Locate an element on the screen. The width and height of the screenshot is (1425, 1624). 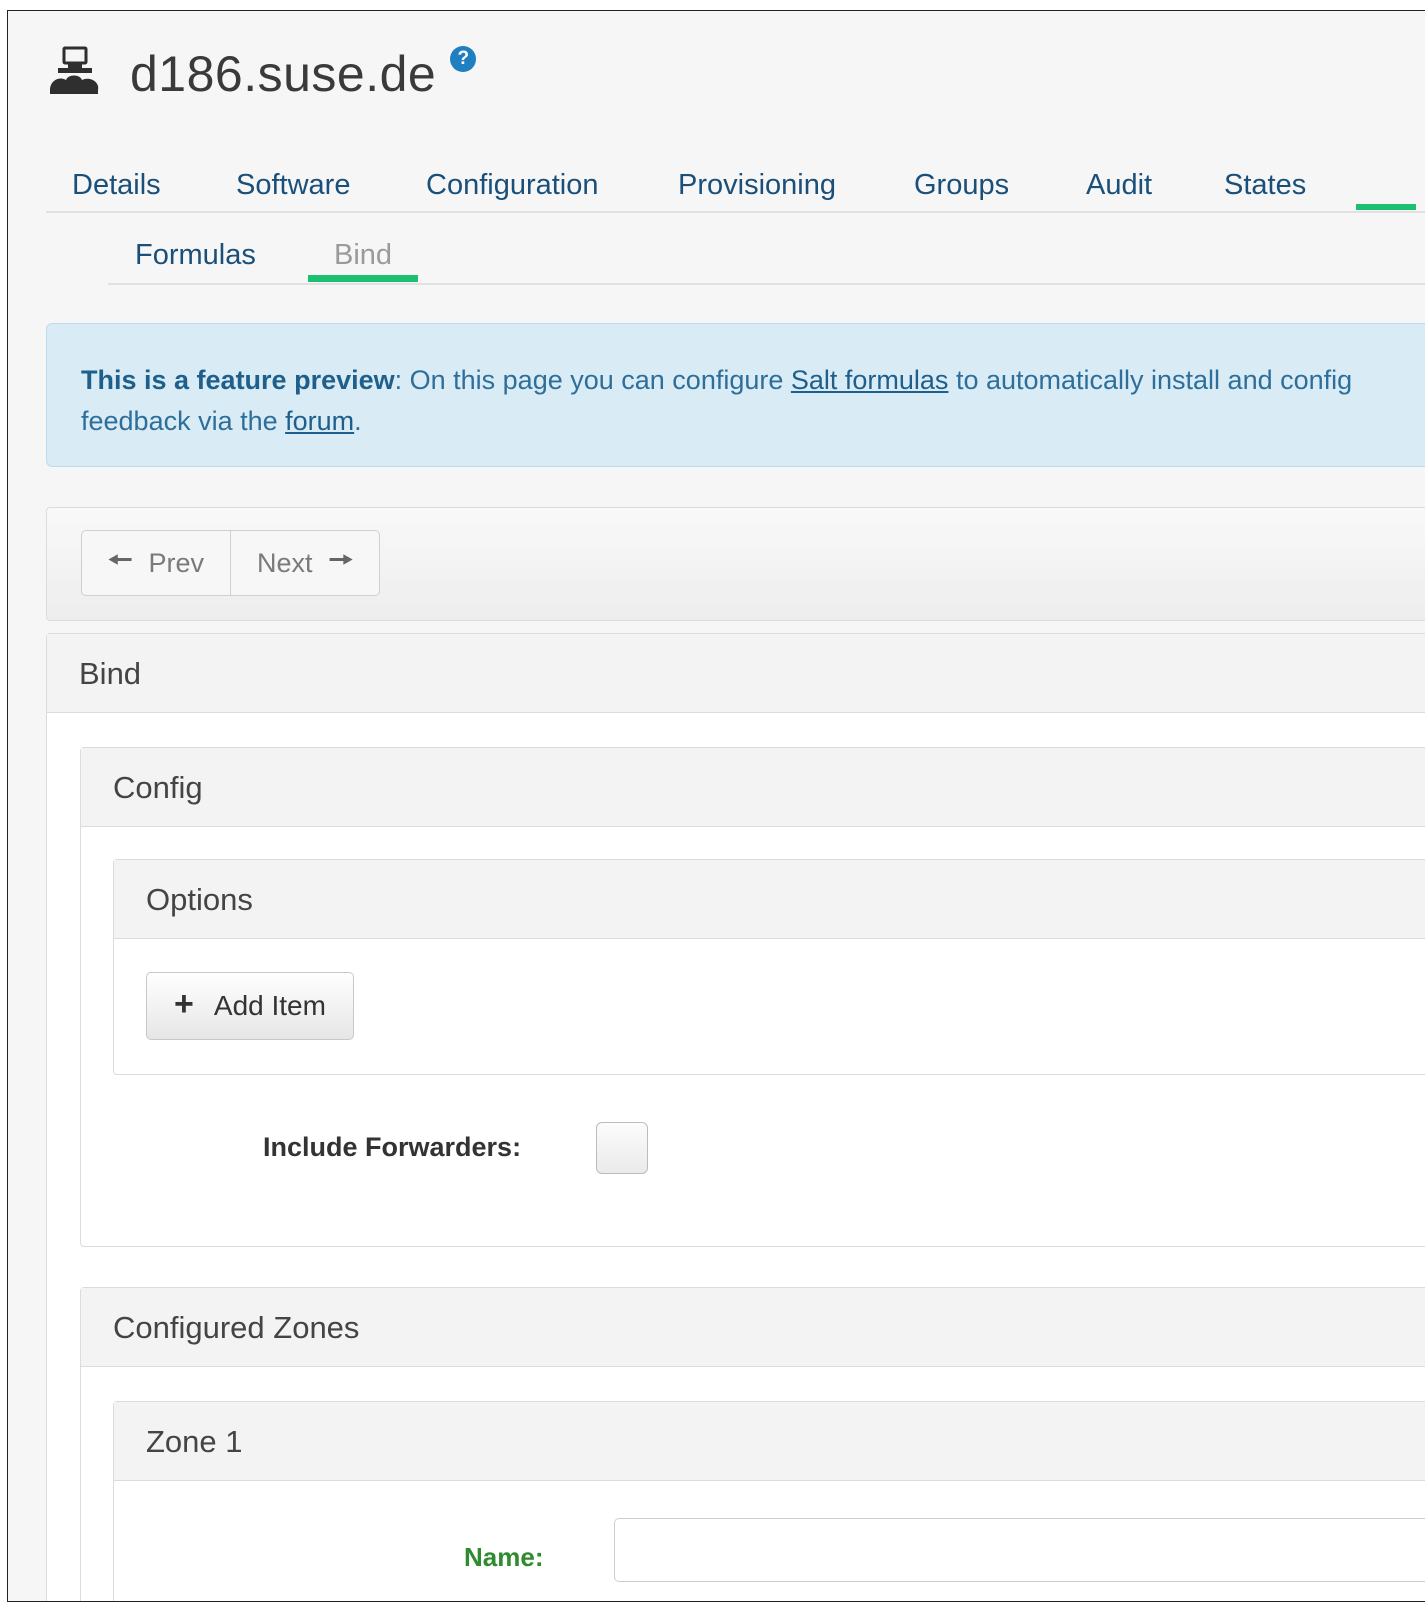
plus-icon: + is located at coordinates (184, 1004).